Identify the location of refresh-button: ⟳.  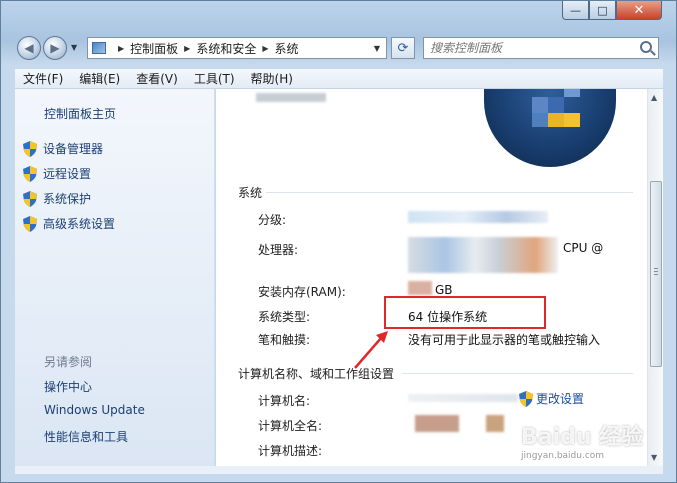
(403, 48).